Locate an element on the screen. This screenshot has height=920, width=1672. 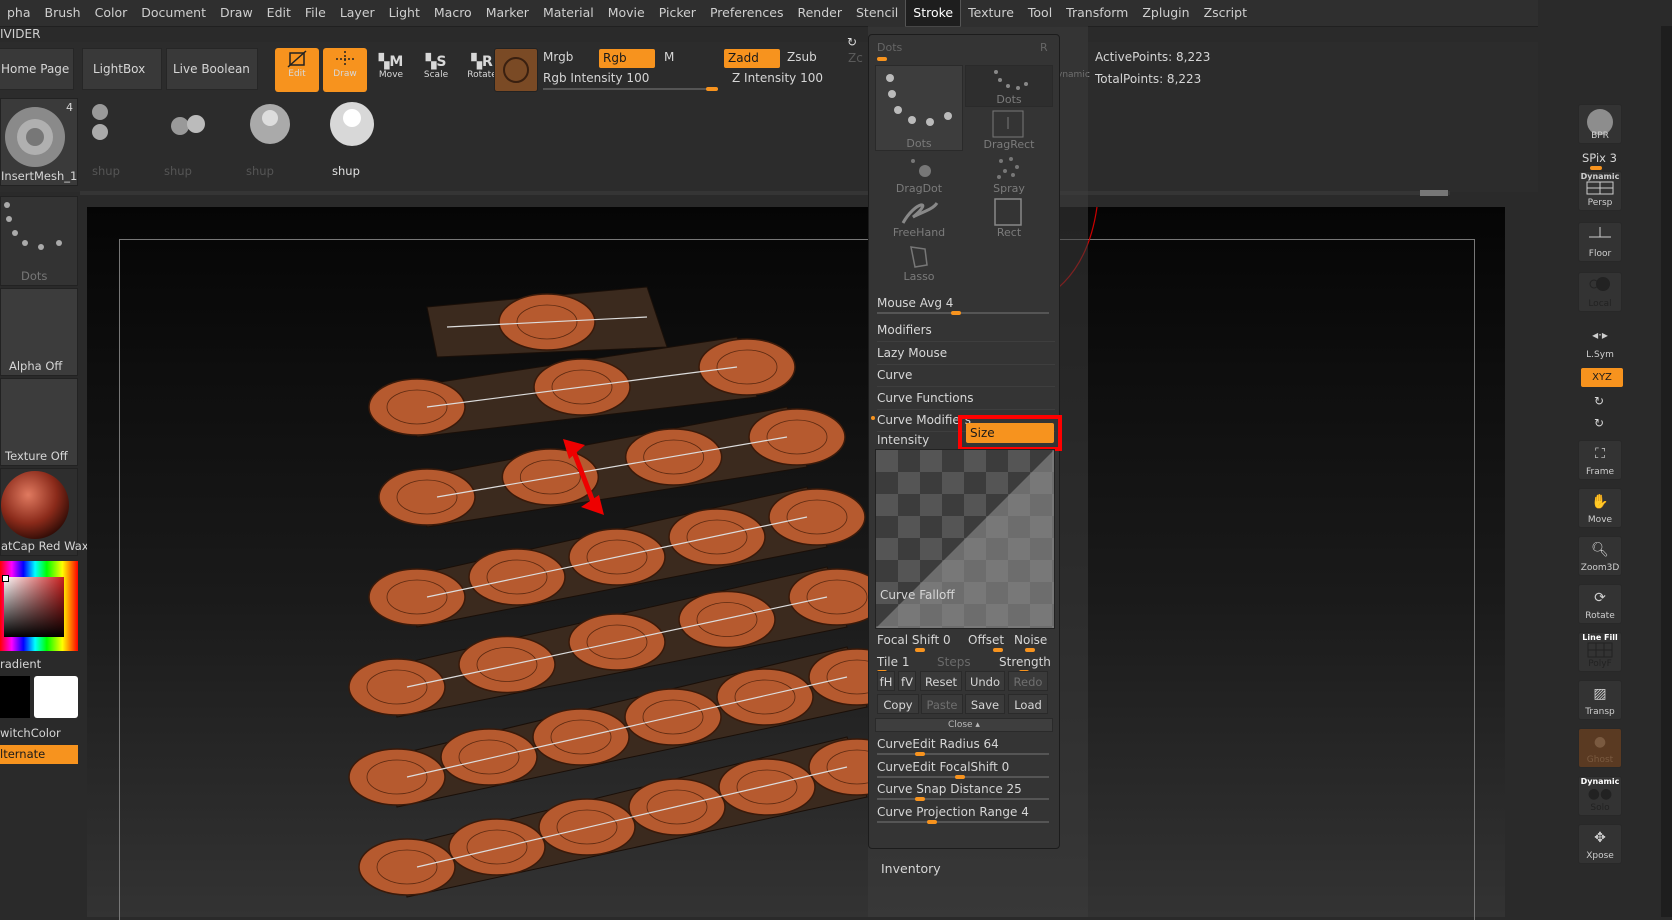
switch-color-button: witchColor is located at coordinates (30, 733).